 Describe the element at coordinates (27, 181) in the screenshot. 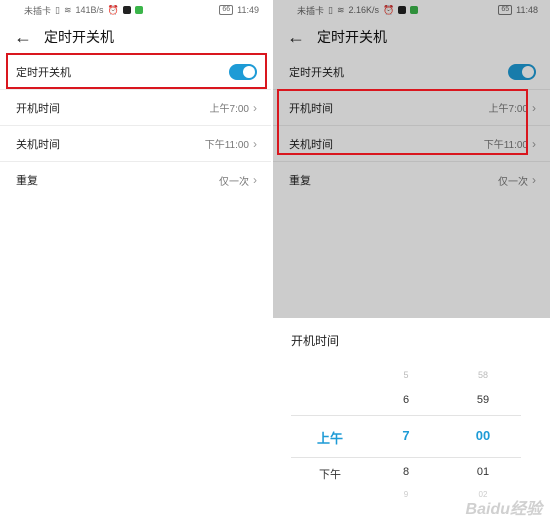

I see `row-label: 重复` at that location.